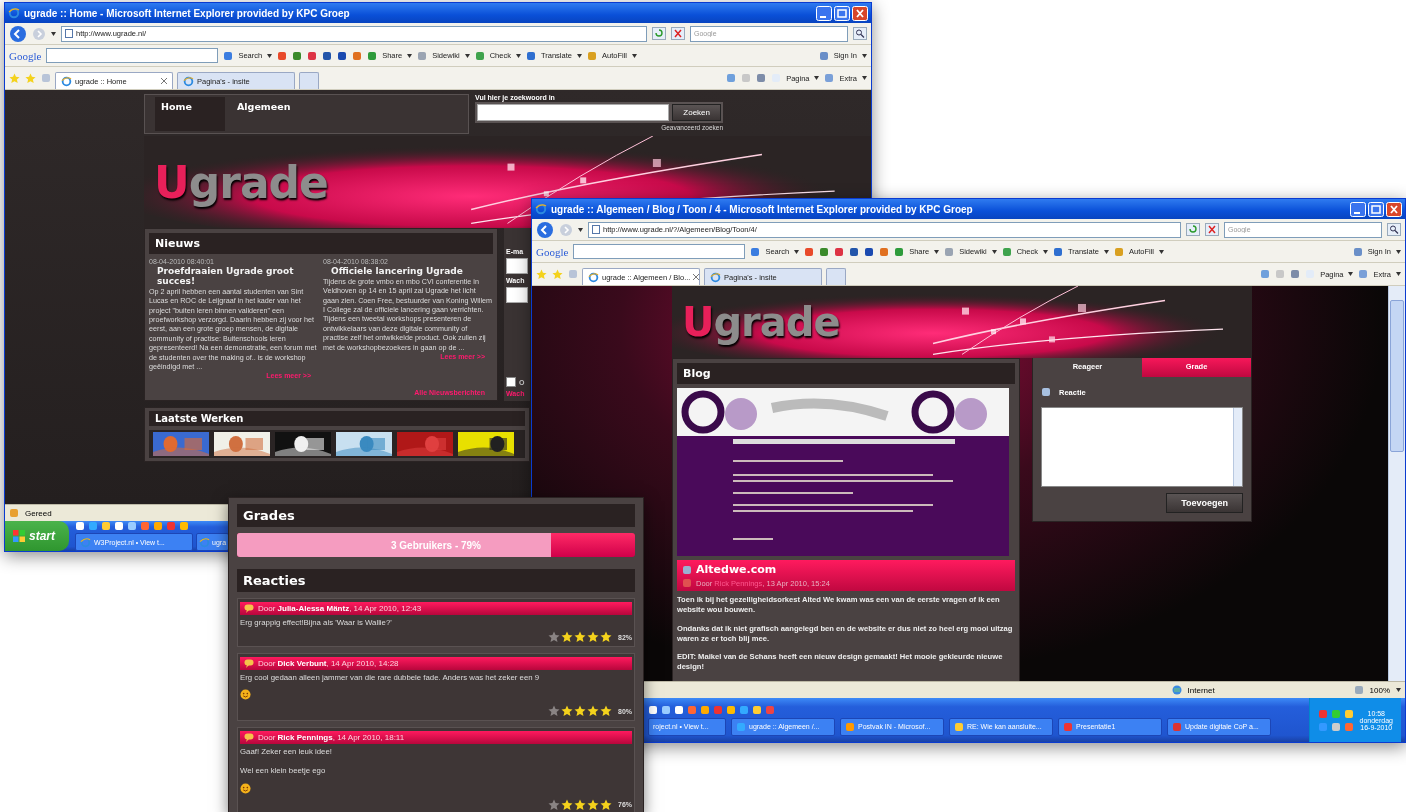 This screenshot has height=812, width=1406. Describe the element at coordinates (38, 513) in the screenshot. I see `status-text: Gereed` at that location.